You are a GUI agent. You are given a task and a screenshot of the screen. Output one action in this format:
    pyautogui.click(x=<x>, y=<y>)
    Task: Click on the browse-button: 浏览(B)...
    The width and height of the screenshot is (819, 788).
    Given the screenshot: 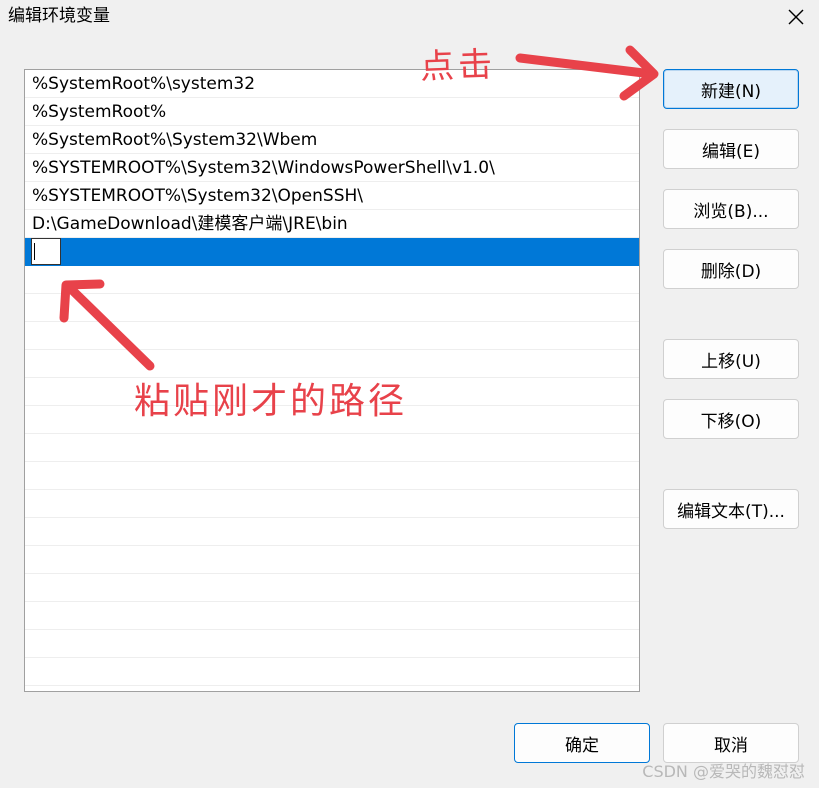 What is the action you would take?
    pyautogui.click(x=731, y=209)
    